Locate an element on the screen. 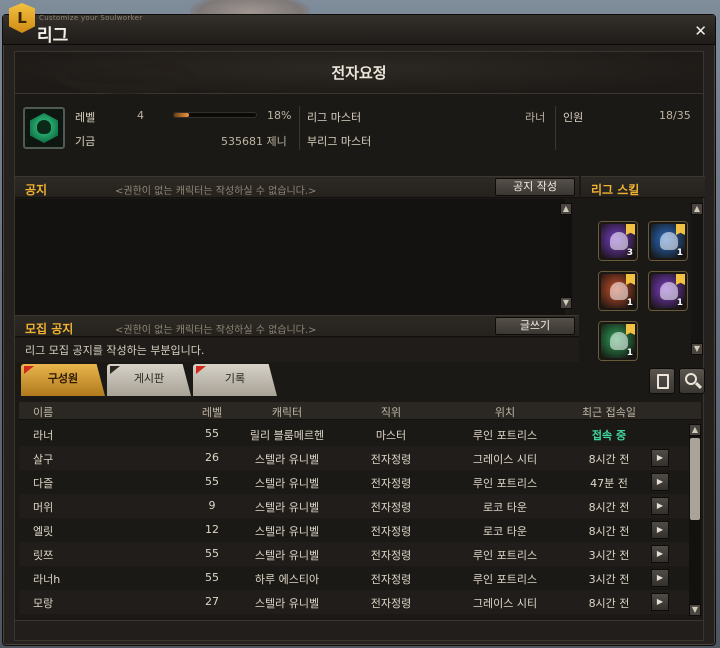 Image resolution: width=720 pixels, height=648 pixels. member-search-icon is located at coordinates (692, 381).